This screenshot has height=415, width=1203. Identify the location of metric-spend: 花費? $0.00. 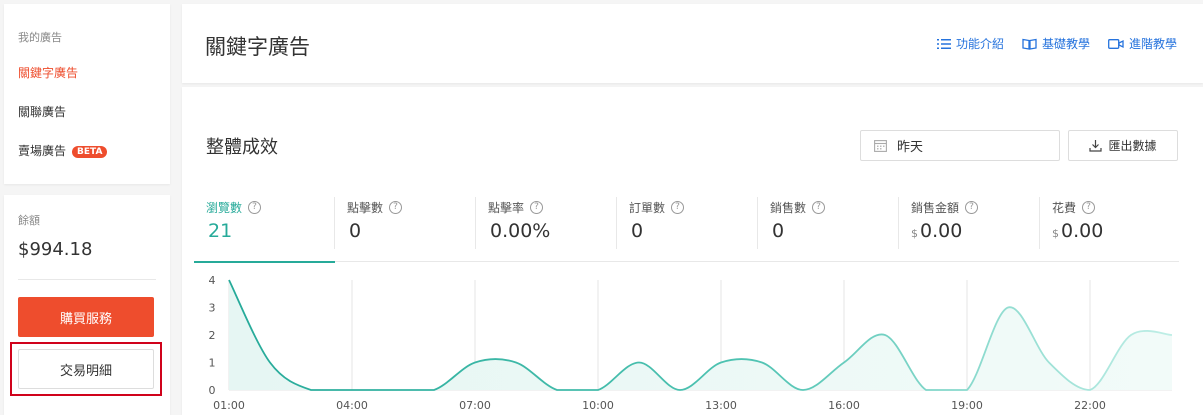
(1110, 224).